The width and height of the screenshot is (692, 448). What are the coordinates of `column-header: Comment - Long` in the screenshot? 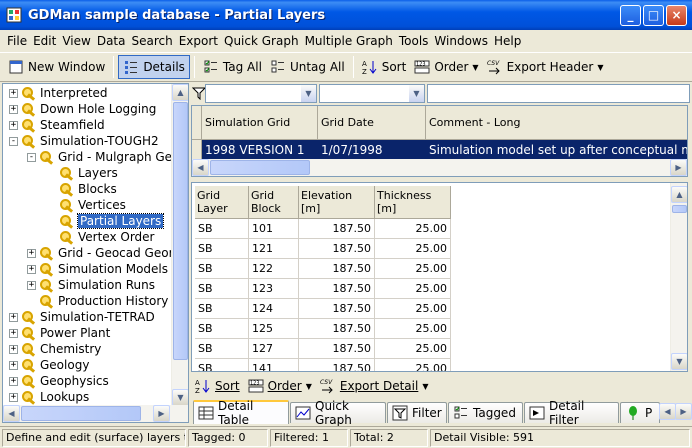 It's located at (556, 123).